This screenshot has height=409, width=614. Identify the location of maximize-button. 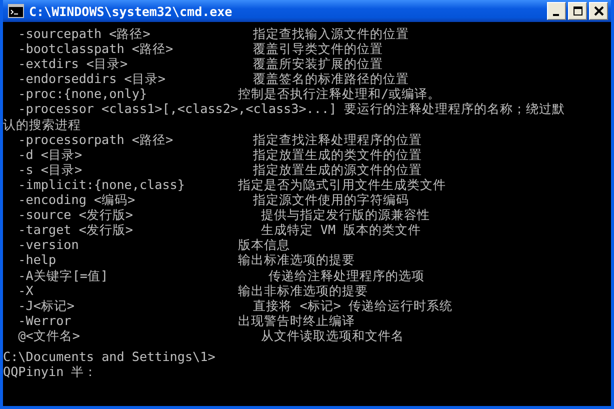
(577, 11).